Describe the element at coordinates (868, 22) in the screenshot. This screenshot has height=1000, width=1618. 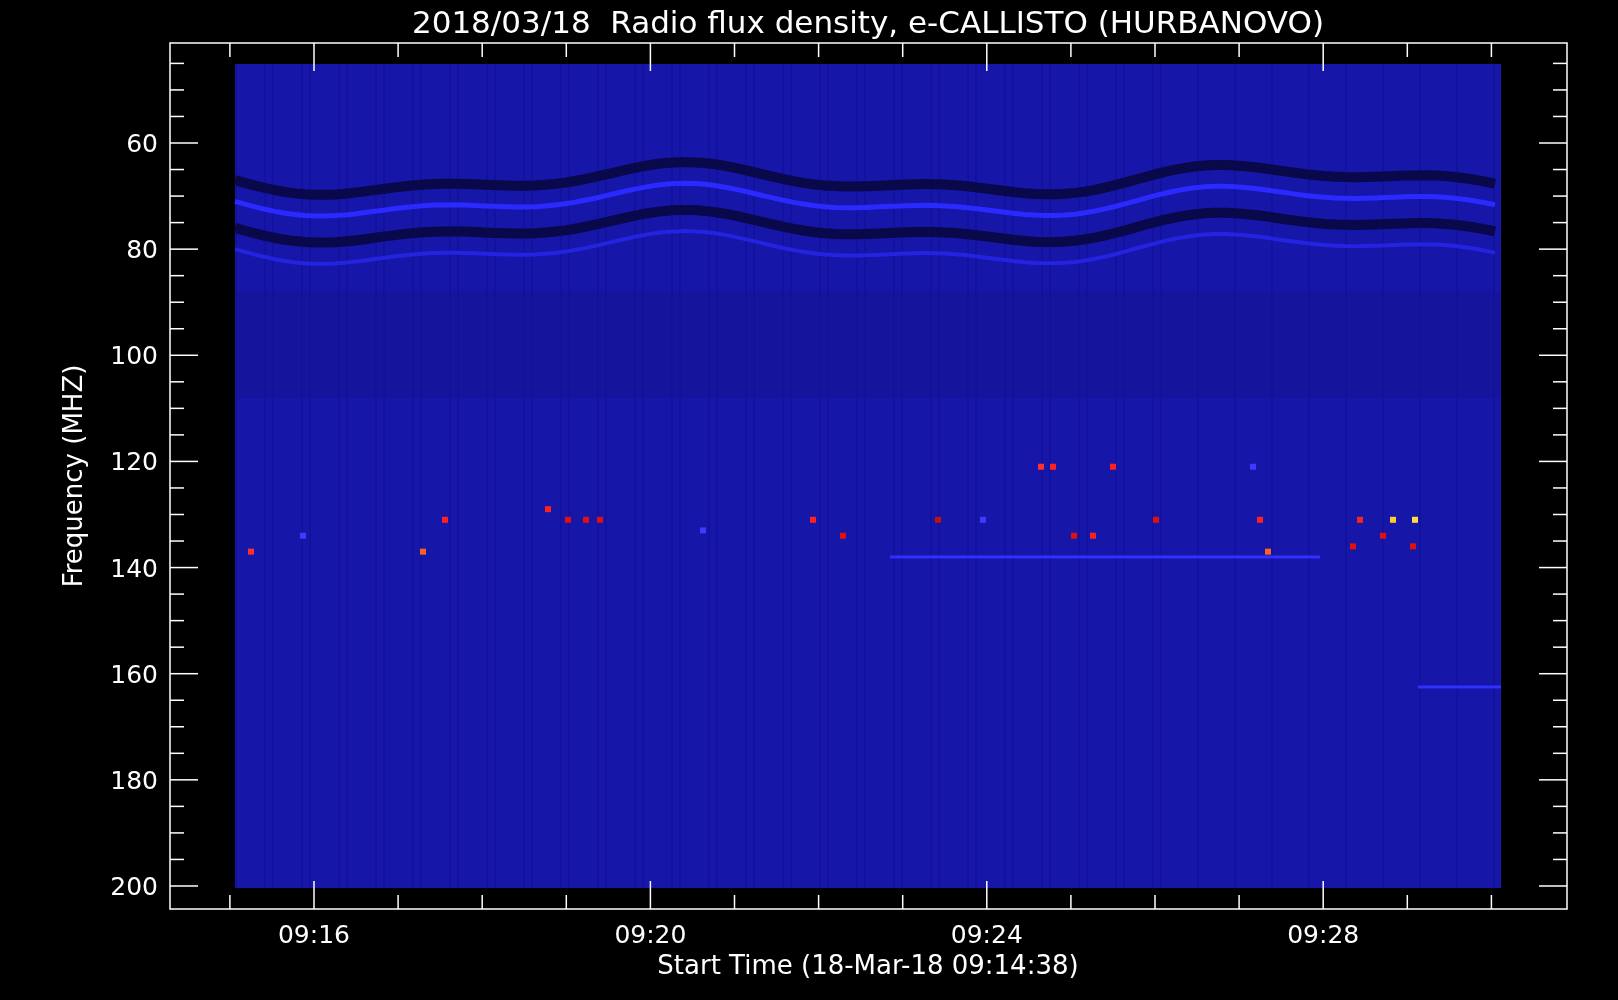
I see `chart-title: 2018/03/18 Radio flux density, e-CALLISTO (HURBANOVO)` at that location.